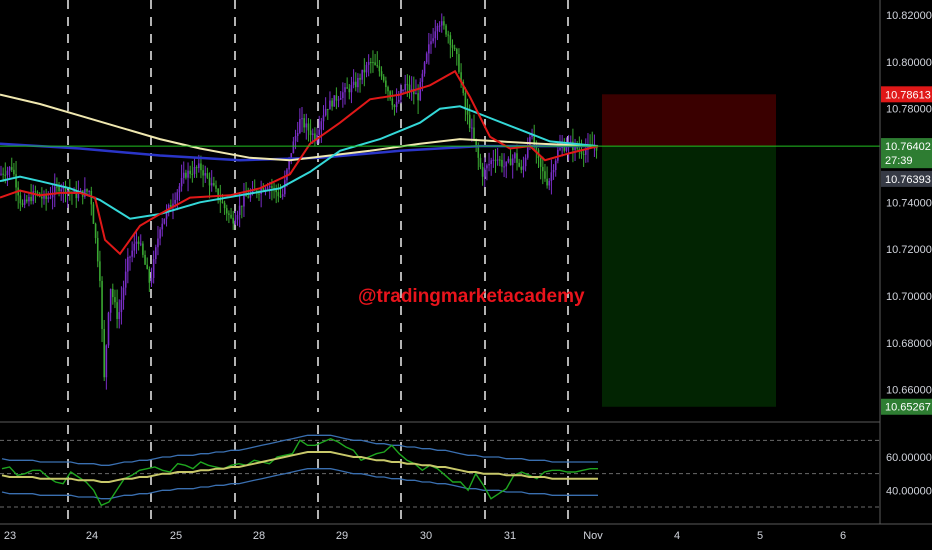  What do you see at coordinates (471, 296) in the screenshot?
I see `watermark-text: @tradingmarketacademy` at bounding box center [471, 296].